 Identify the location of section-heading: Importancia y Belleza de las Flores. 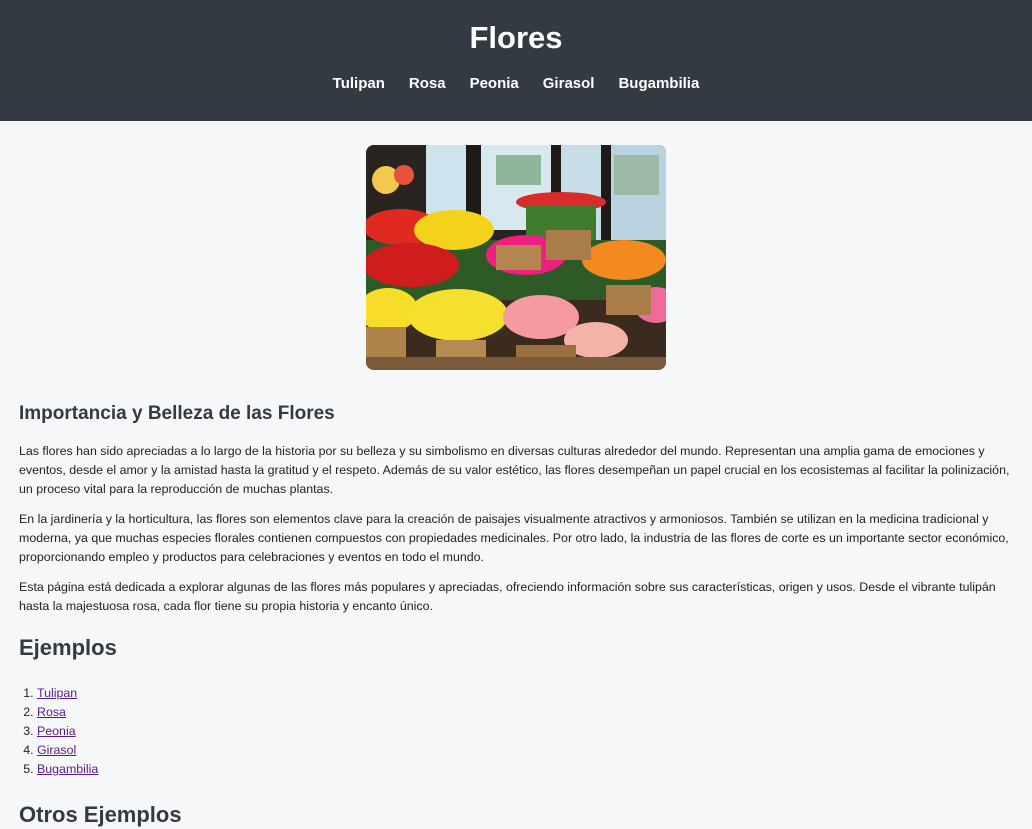
(177, 413).